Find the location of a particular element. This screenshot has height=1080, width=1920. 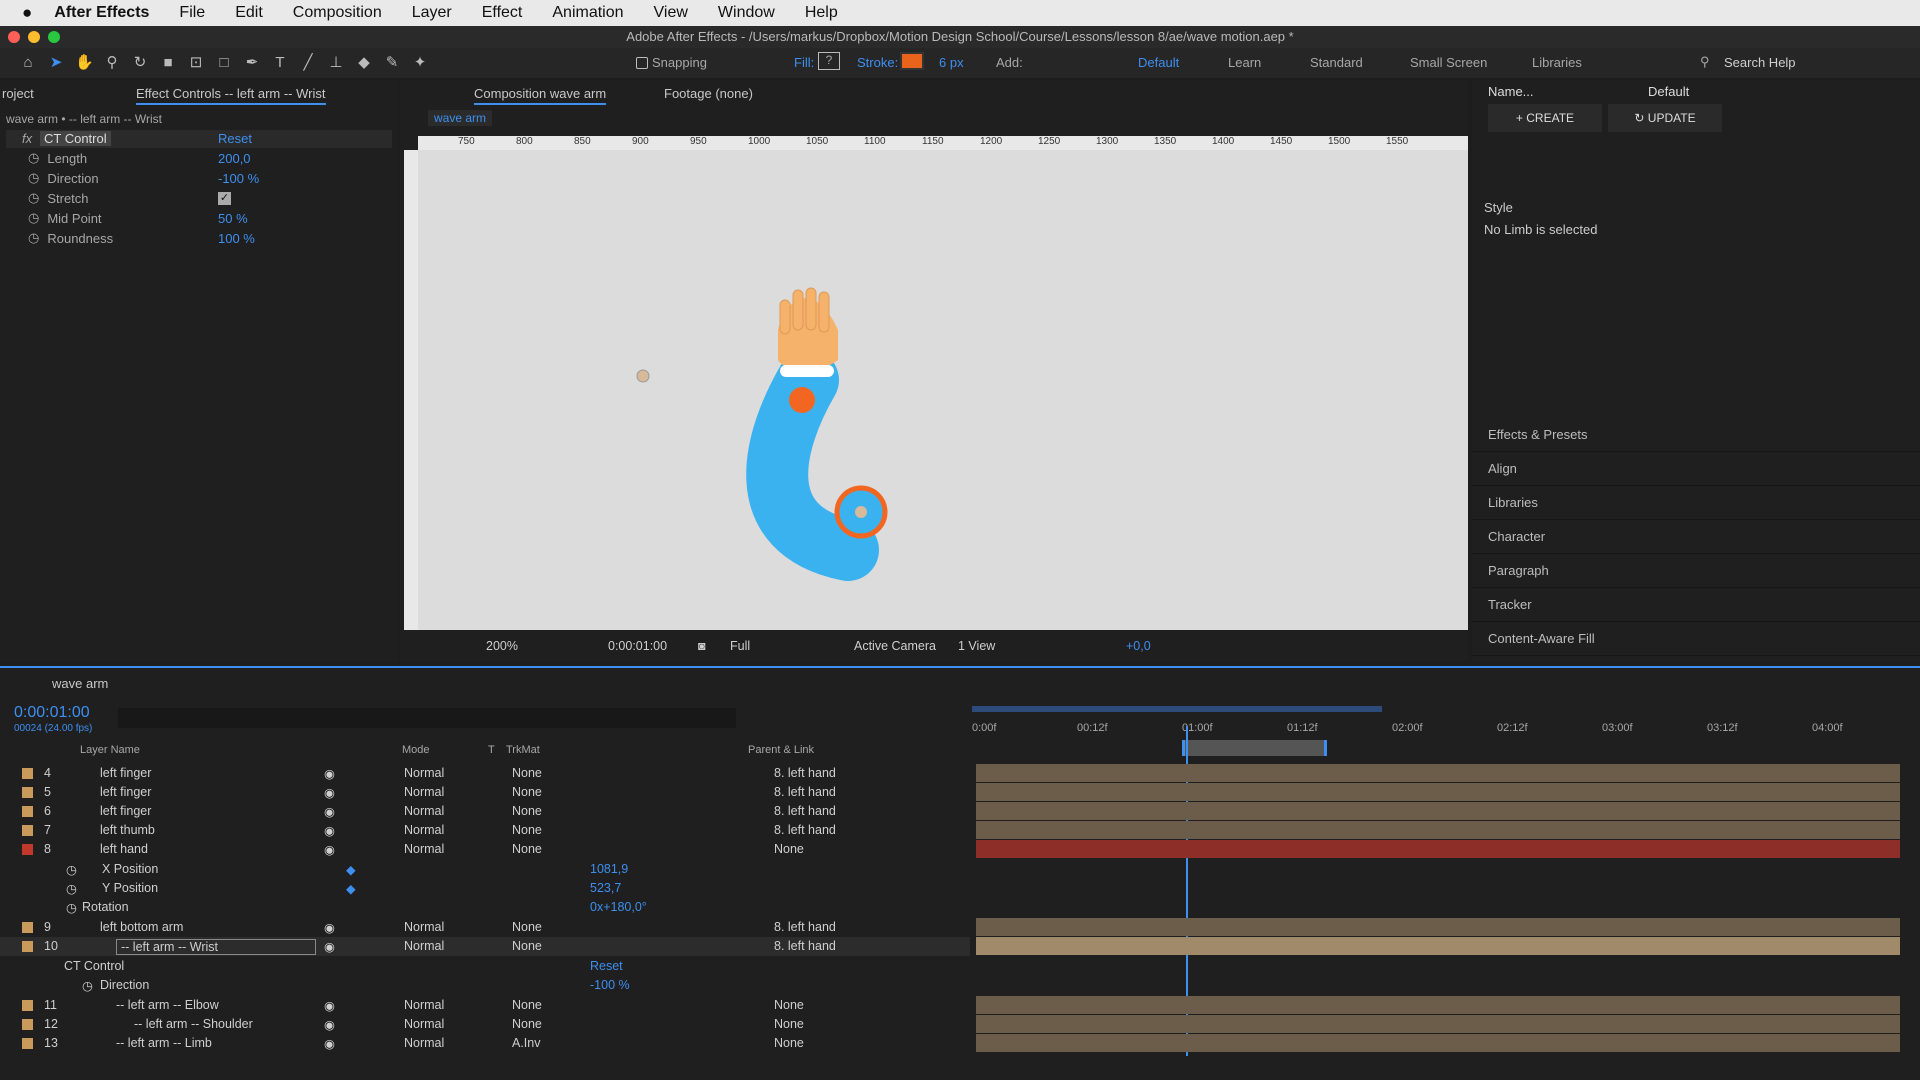

effect-row: CT Control Reset is located at coordinates (485, 966).